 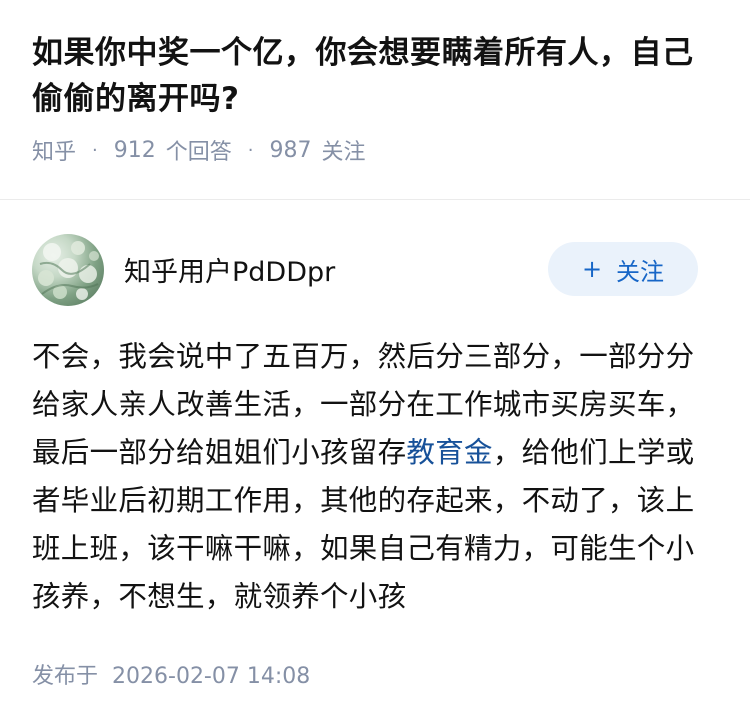 I want to click on answer-count: 912, so click(x=134, y=150).